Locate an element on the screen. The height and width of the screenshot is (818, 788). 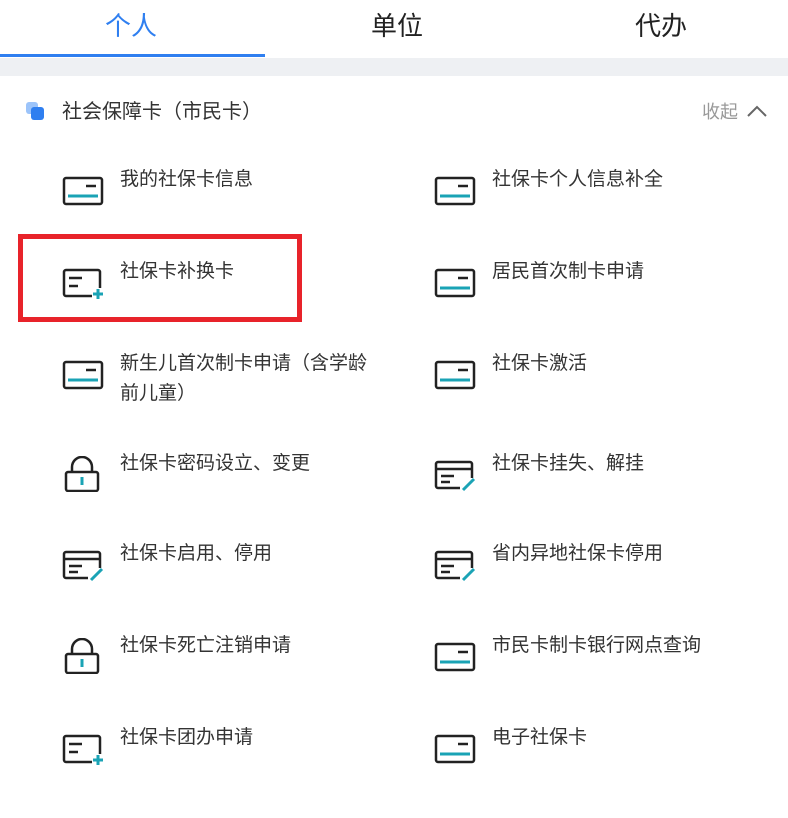
collapse-label: 收起 is located at coordinates (720, 112).